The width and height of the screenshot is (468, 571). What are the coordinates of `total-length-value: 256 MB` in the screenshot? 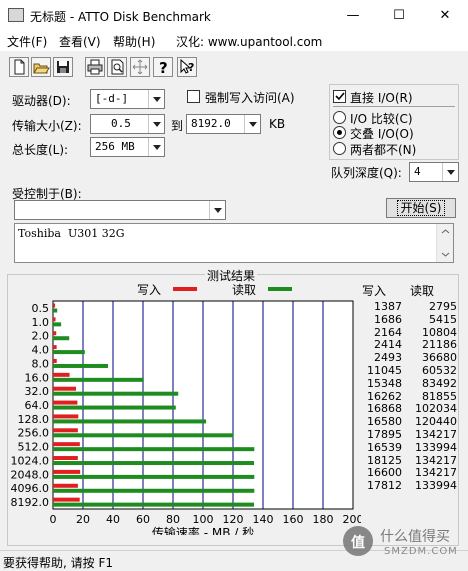 It's located at (115, 146).